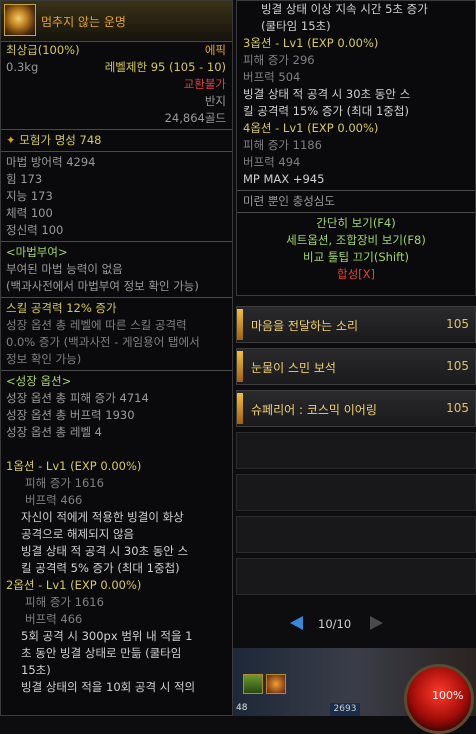 The image size is (476, 734). What do you see at coordinates (35, 230) in the screenshot?
I see `stat-line: 정신력 100` at bounding box center [35, 230].